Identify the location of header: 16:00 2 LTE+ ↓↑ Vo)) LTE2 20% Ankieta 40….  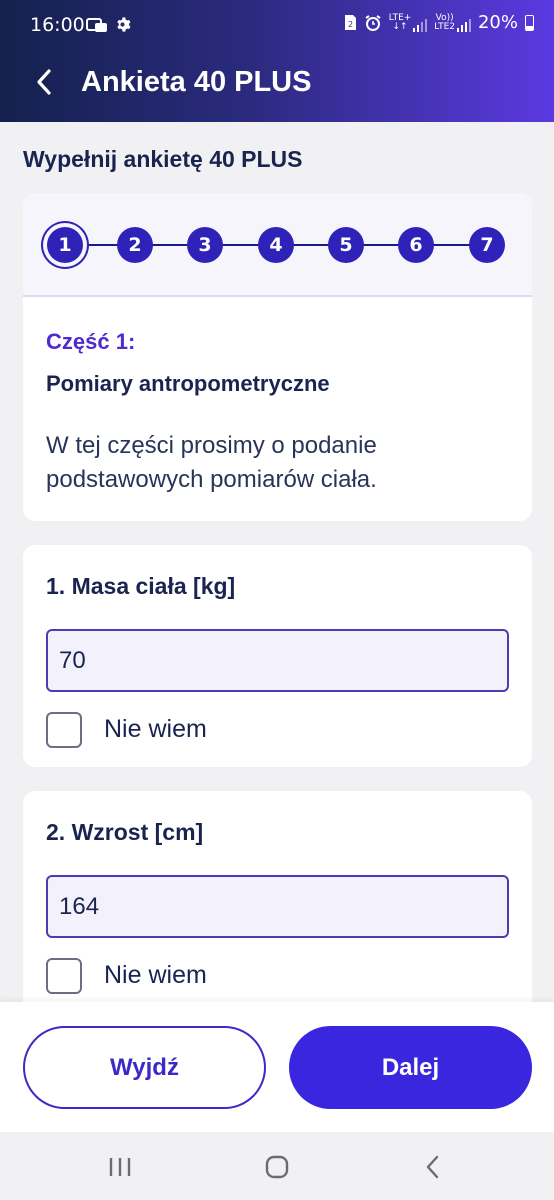
(277, 61).